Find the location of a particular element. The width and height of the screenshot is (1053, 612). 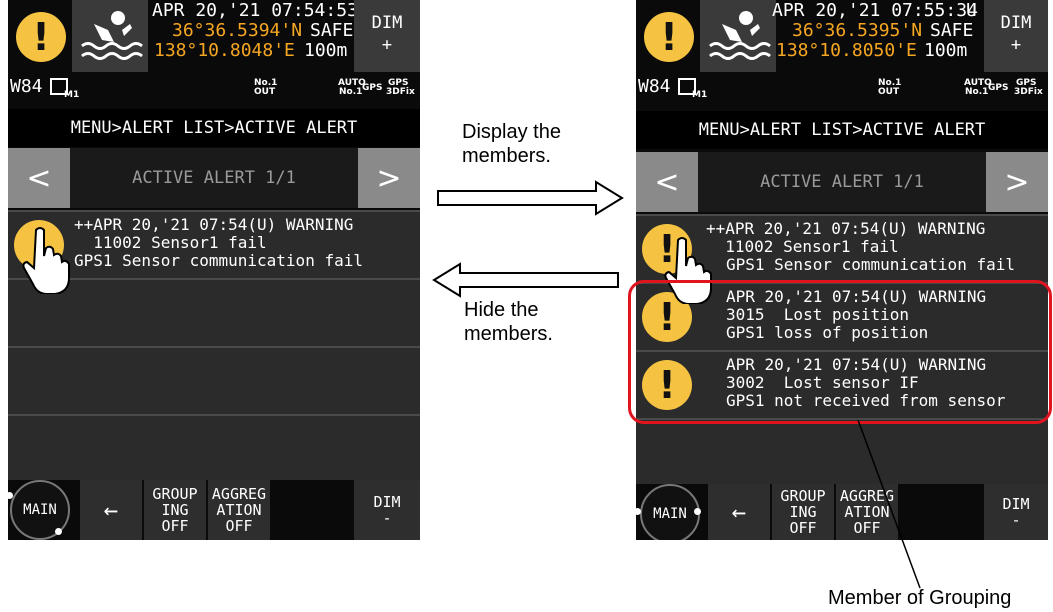

aggregation-label-3: OFF is located at coordinates (239, 526).